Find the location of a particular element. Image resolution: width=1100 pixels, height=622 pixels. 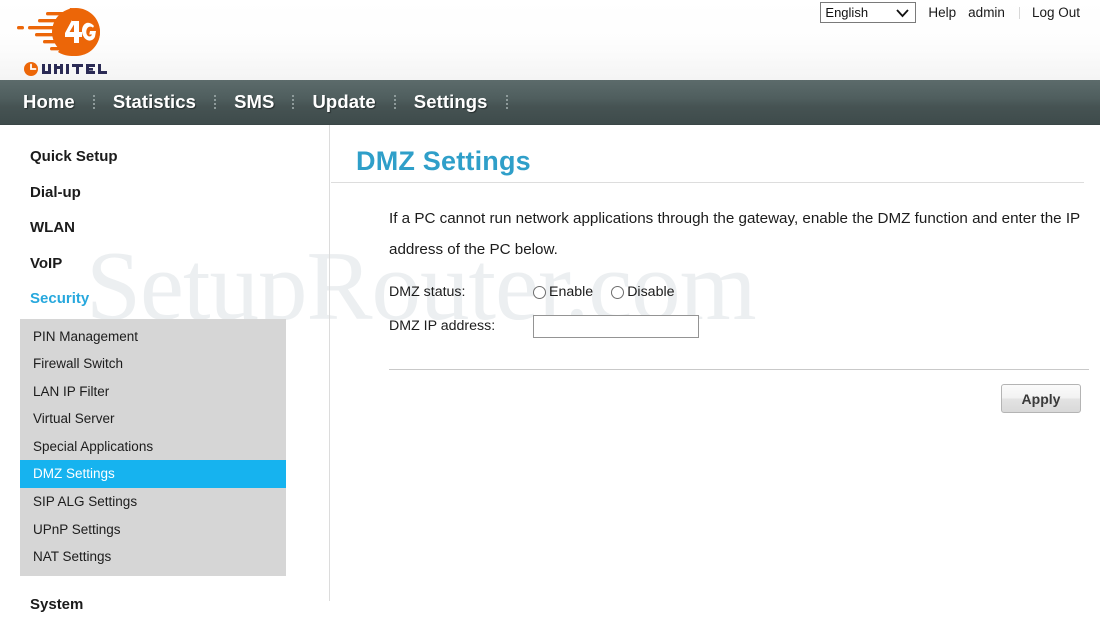

unitel-wordmark is located at coordinates (65, 69).